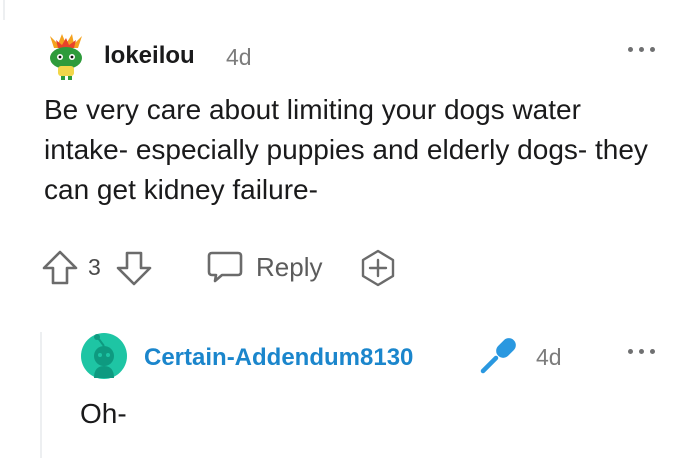 This screenshot has width=700, height=458. What do you see at coordinates (549, 357) in the screenshot?
I see `reply-age: 4d` at bounding box center [549, 357].